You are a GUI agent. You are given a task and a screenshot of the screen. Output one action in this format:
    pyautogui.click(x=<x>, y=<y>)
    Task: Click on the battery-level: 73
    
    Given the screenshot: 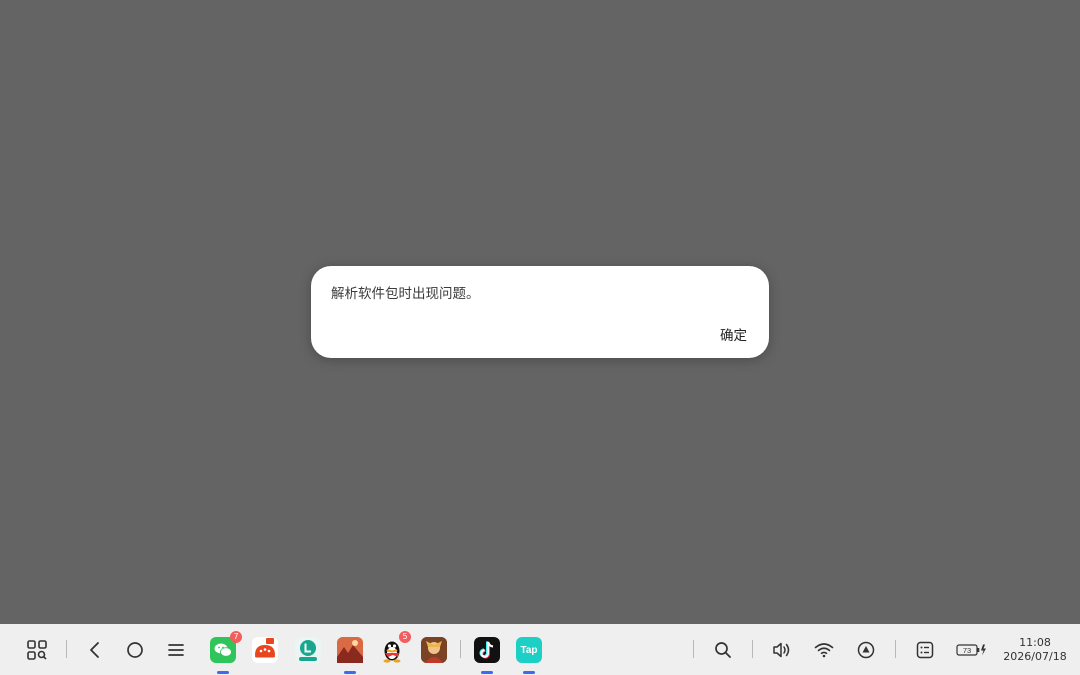 What is the action you would take?
    pyautogui.click(x=967, y=650)
    